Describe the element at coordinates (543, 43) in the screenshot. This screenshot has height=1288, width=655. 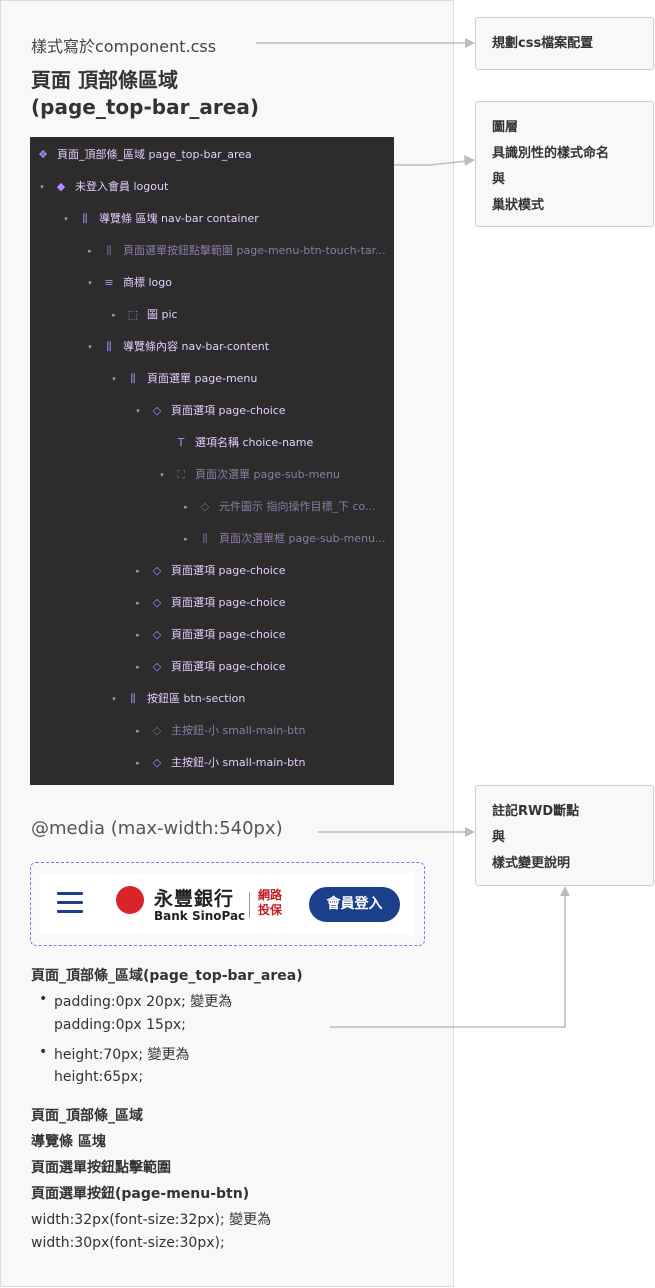
I see `note-box-text: 規劃css檔案配置` at that location.